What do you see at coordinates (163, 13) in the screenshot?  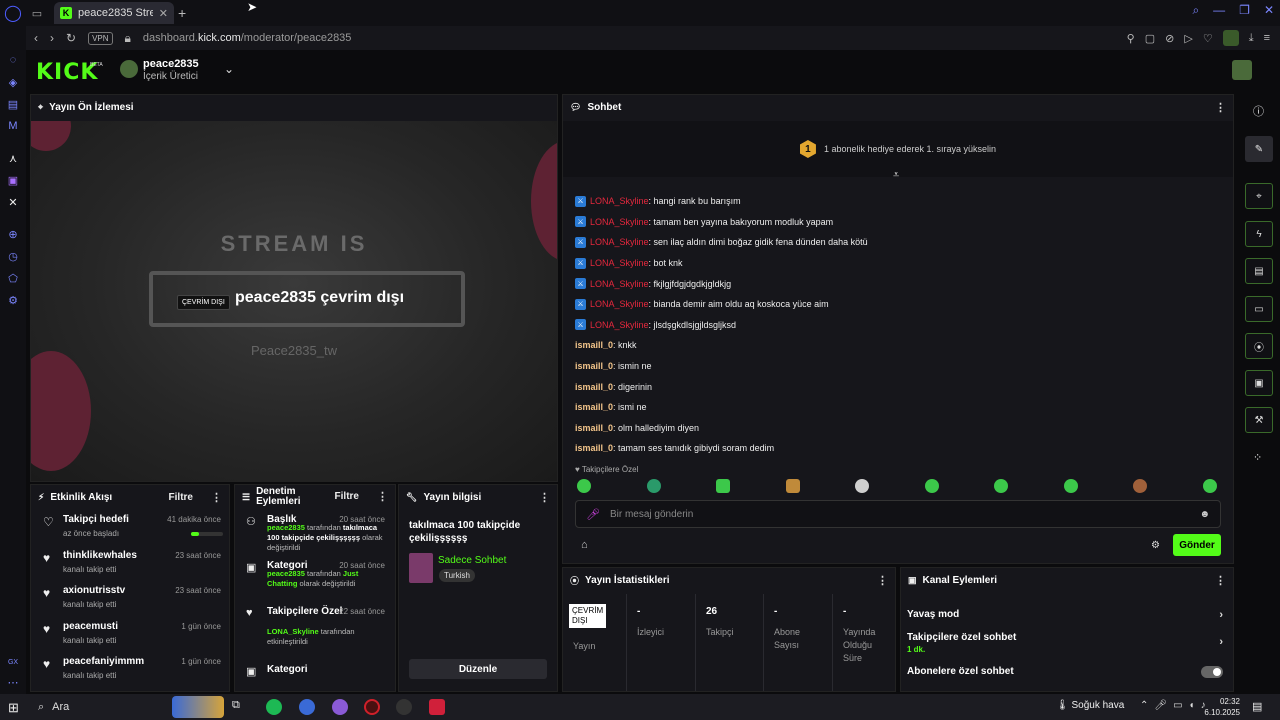 I see `tab-close-icon: ✕` at bounding box center [163, 13].